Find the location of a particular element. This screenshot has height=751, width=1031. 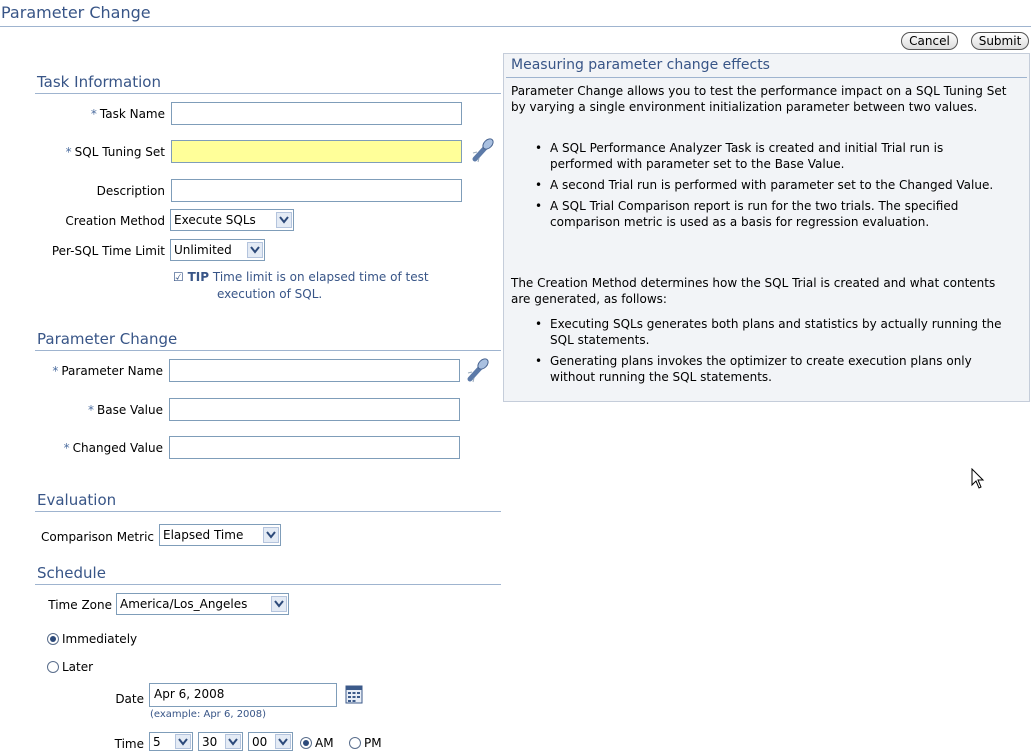

tip-message-line2: execution of SQL. is located at coordinates (270, 294).